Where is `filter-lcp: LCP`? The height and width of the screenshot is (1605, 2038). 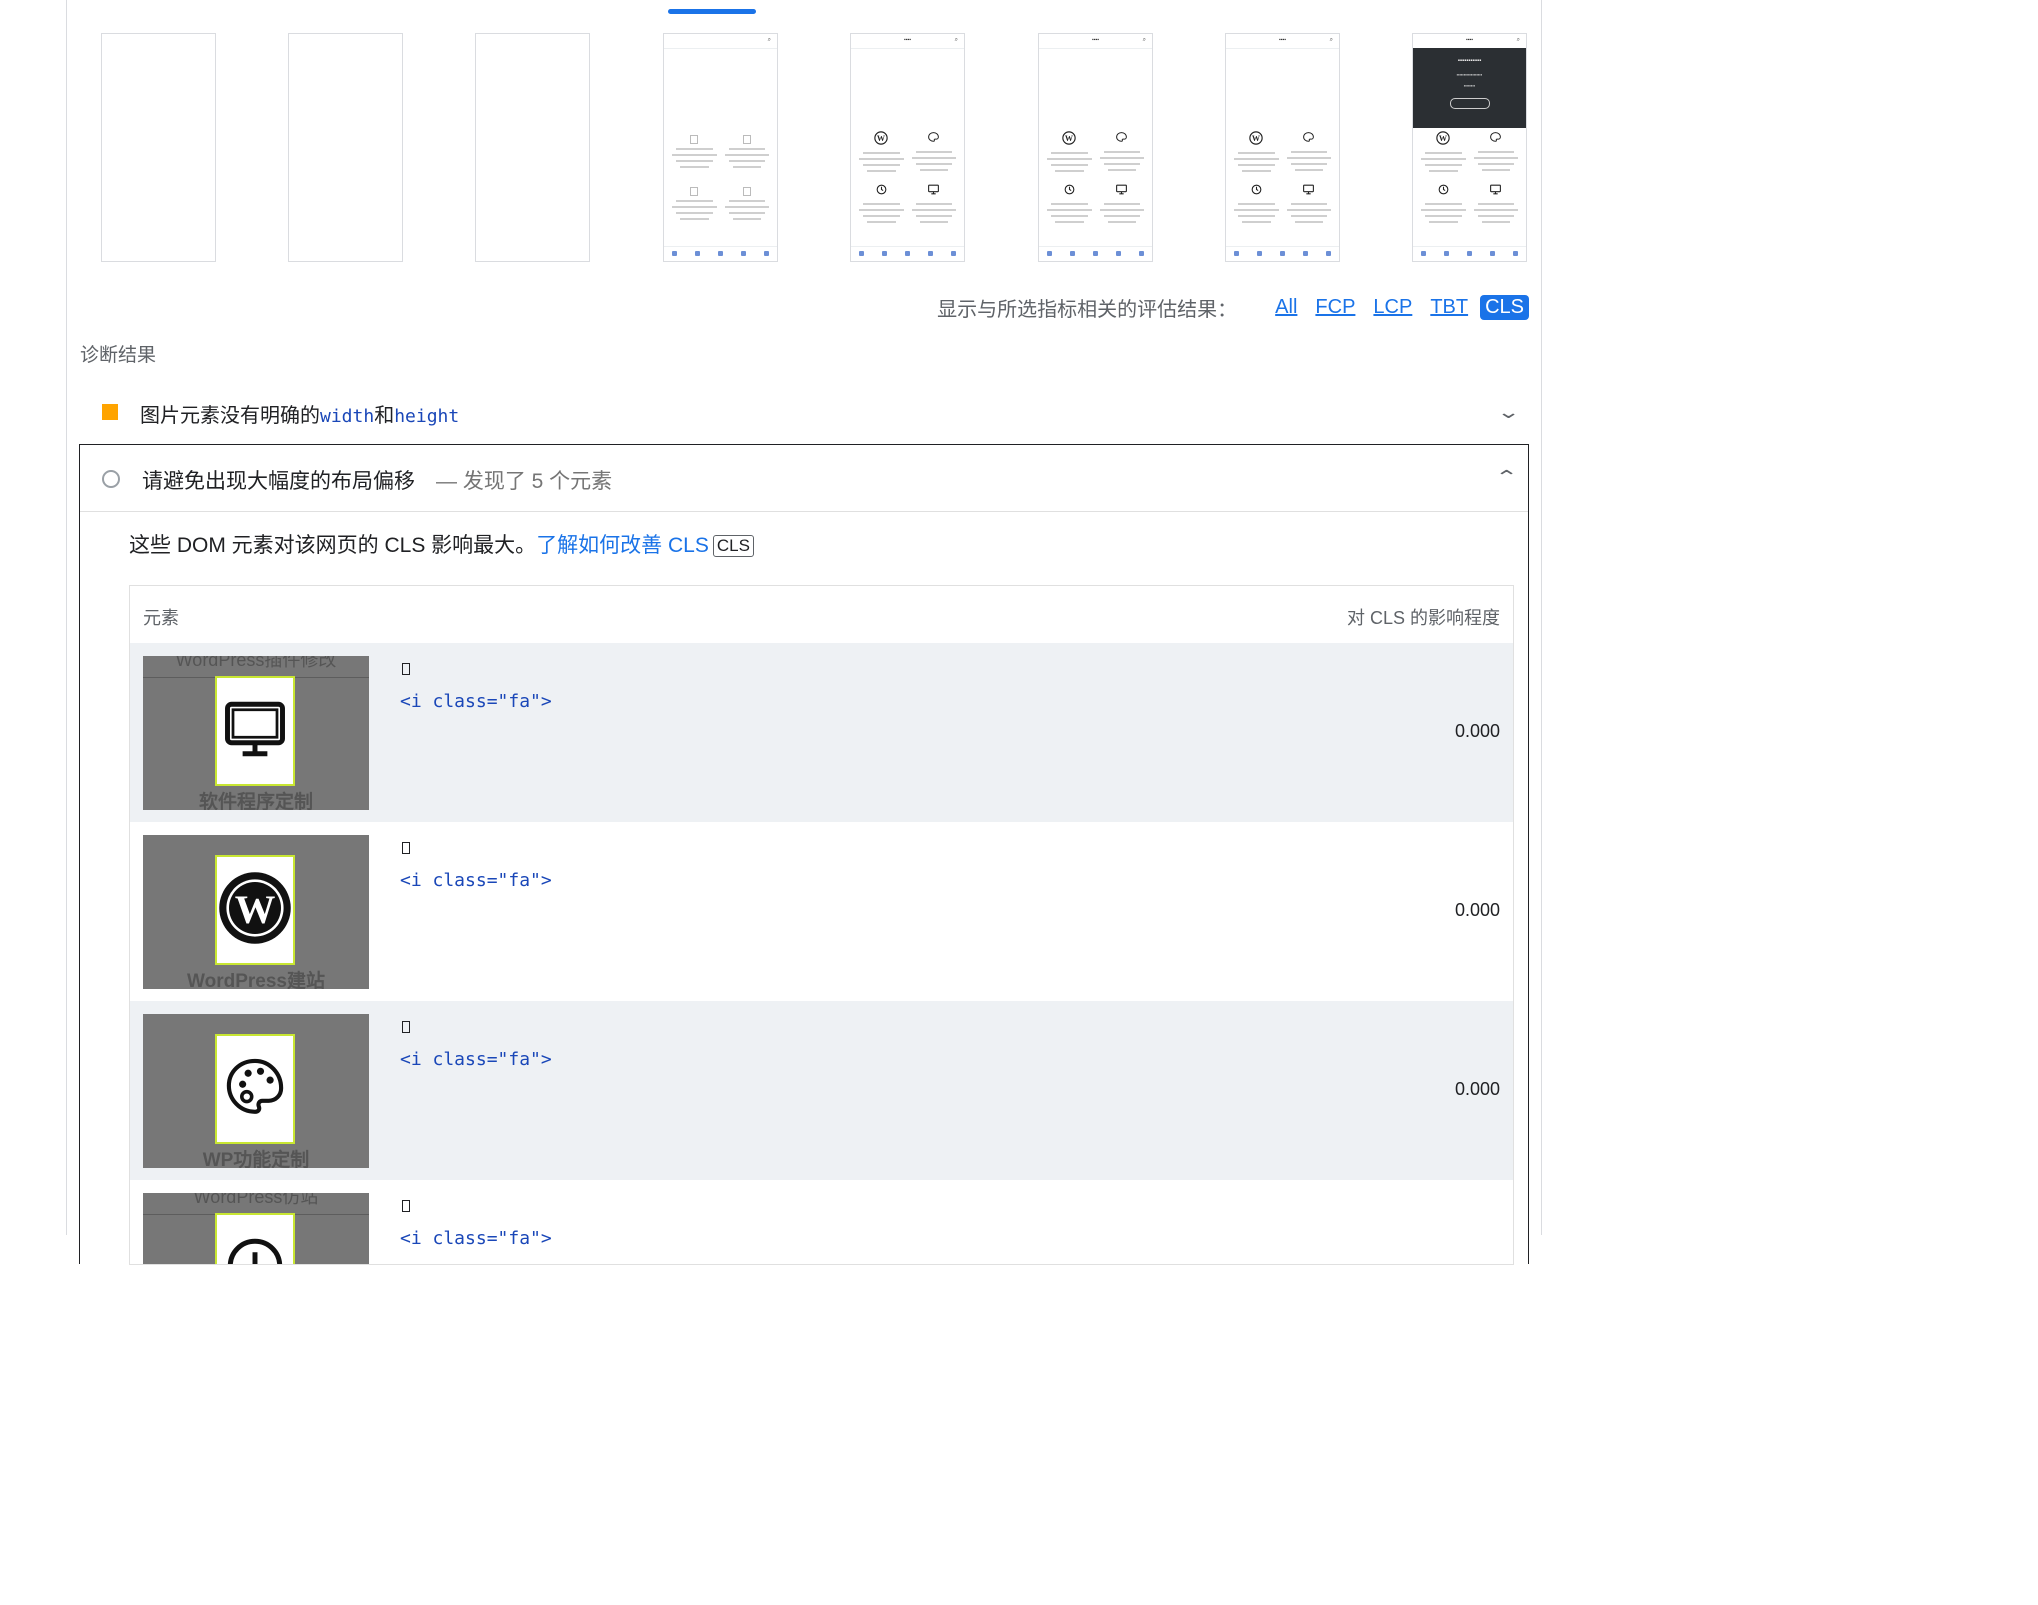
filter-lcp: LCP is located at coordinates (1392, 307).